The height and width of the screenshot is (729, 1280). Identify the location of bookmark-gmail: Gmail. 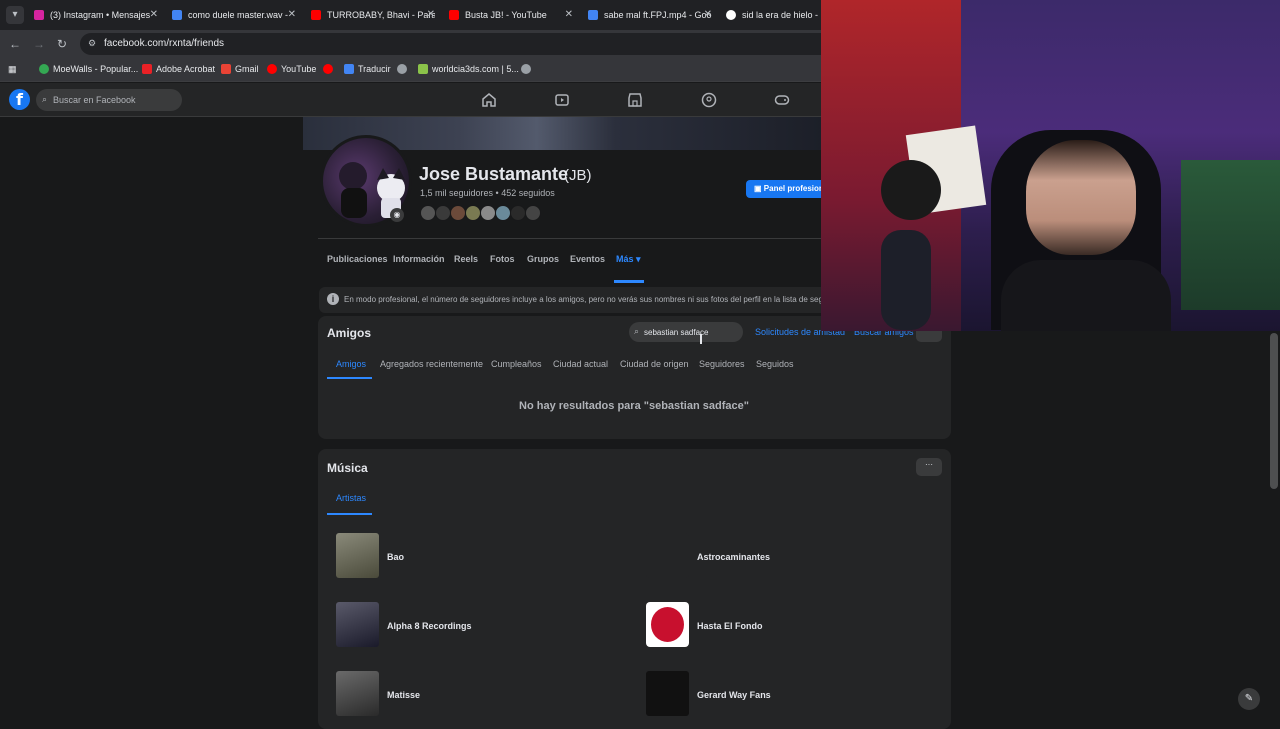
(240, 68).